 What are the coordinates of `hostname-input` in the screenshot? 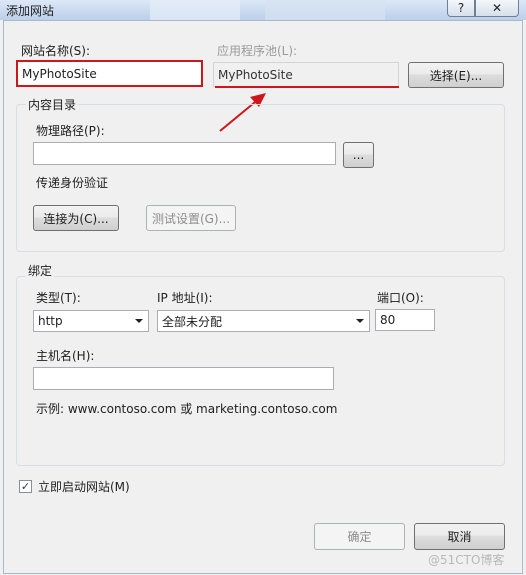 It's located at (183, 378).